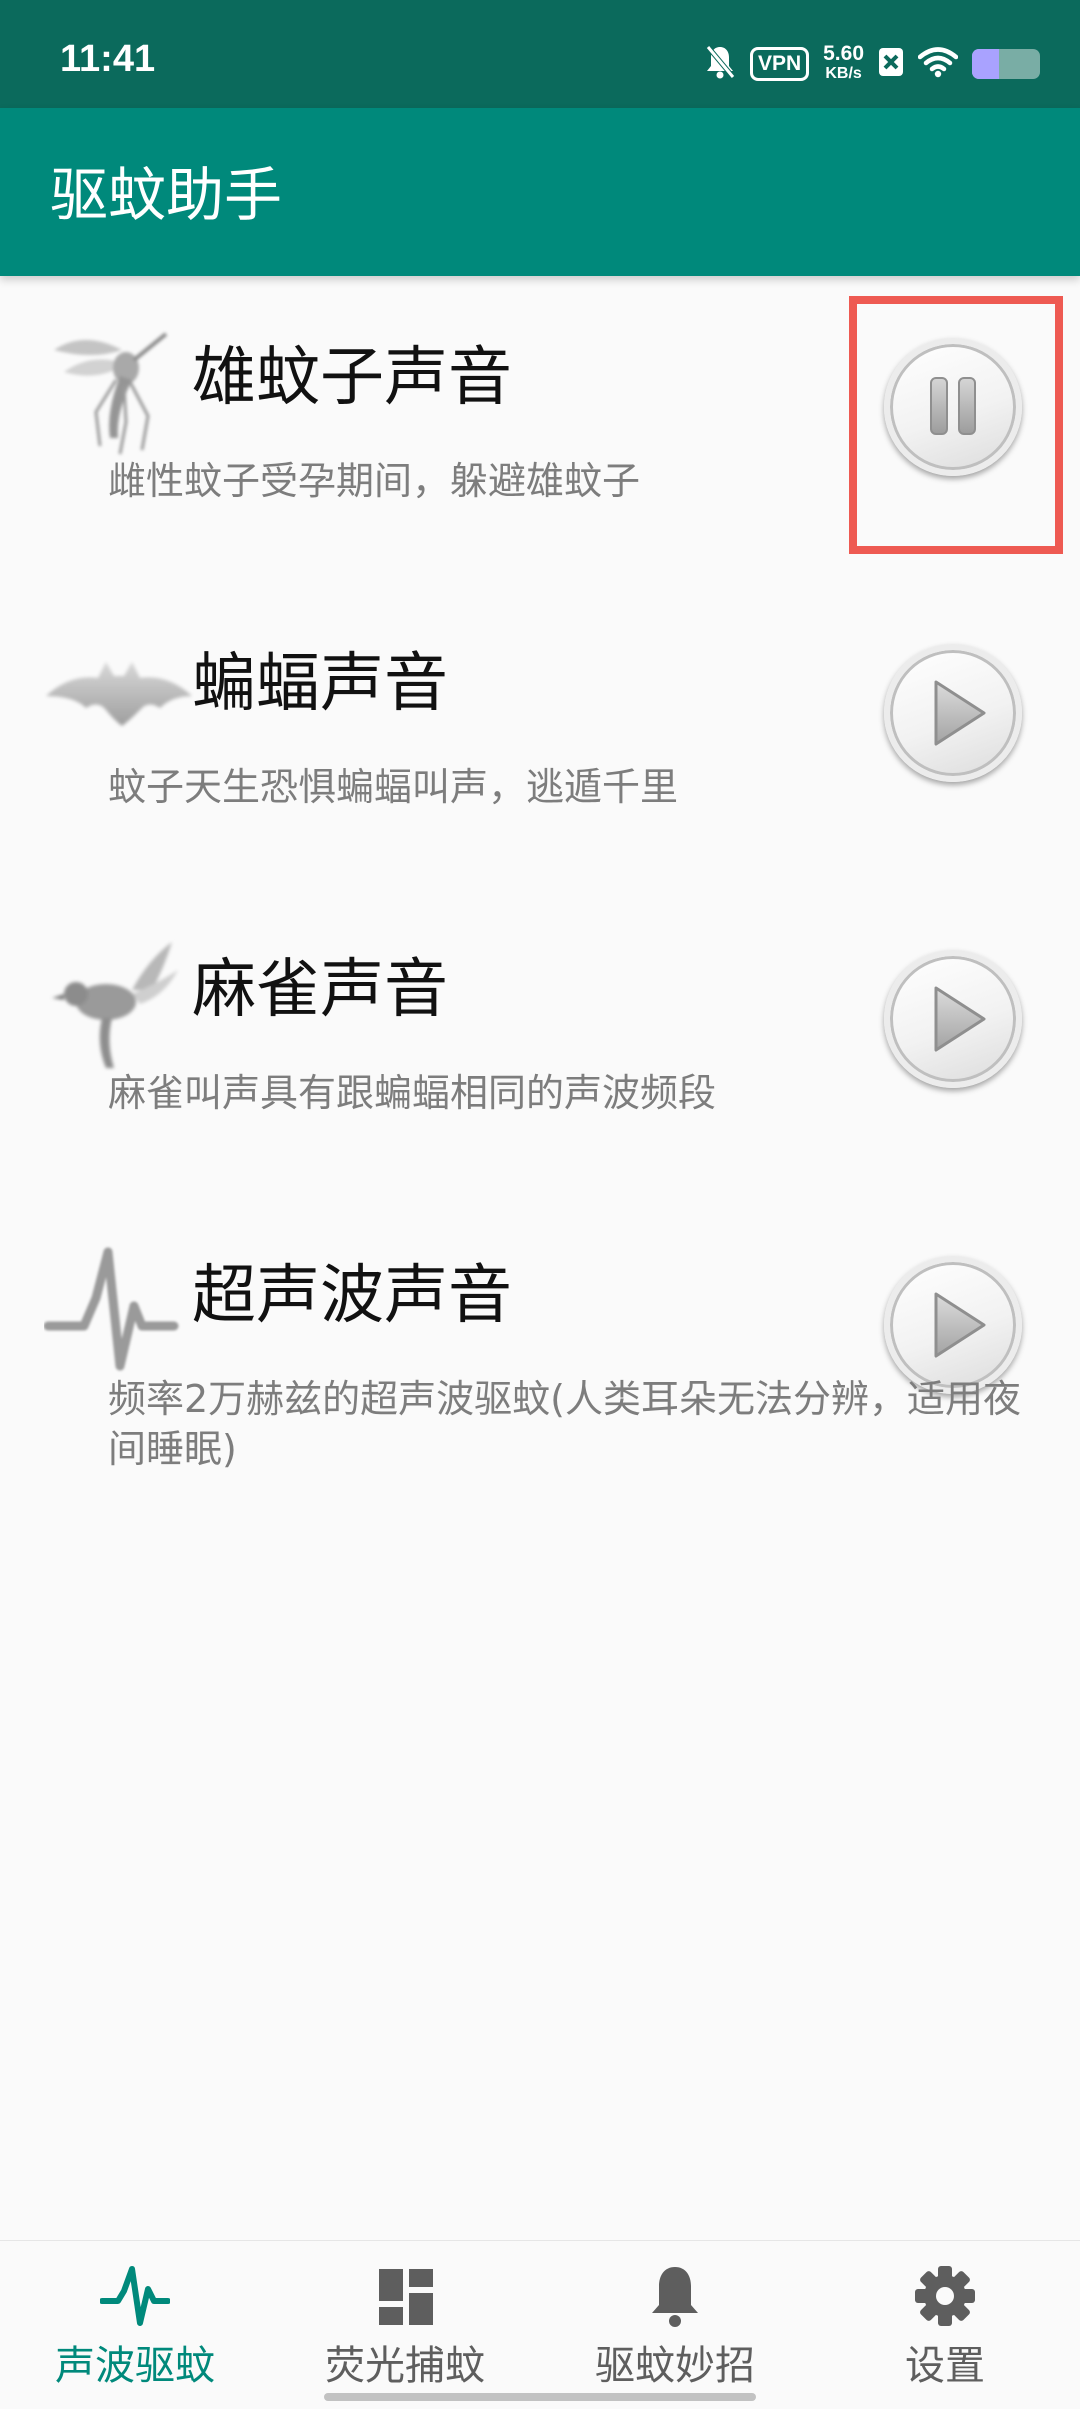  What do you see at coordinates (540, 192) in the screenshot?
I see `app-bar: 驱蚊助手` at bounding box center [540, 192].